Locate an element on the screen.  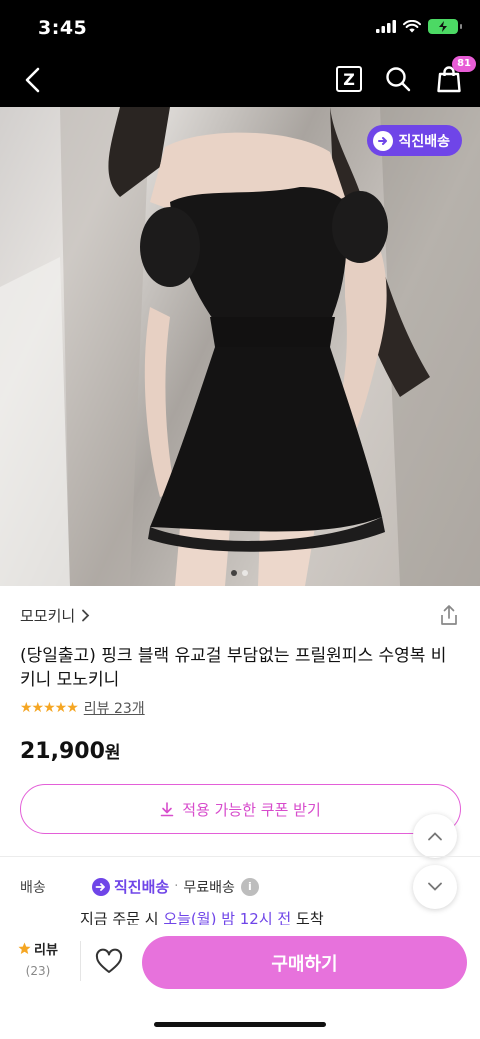
store-row: 모모키니 is located at coordinates (240, 615).